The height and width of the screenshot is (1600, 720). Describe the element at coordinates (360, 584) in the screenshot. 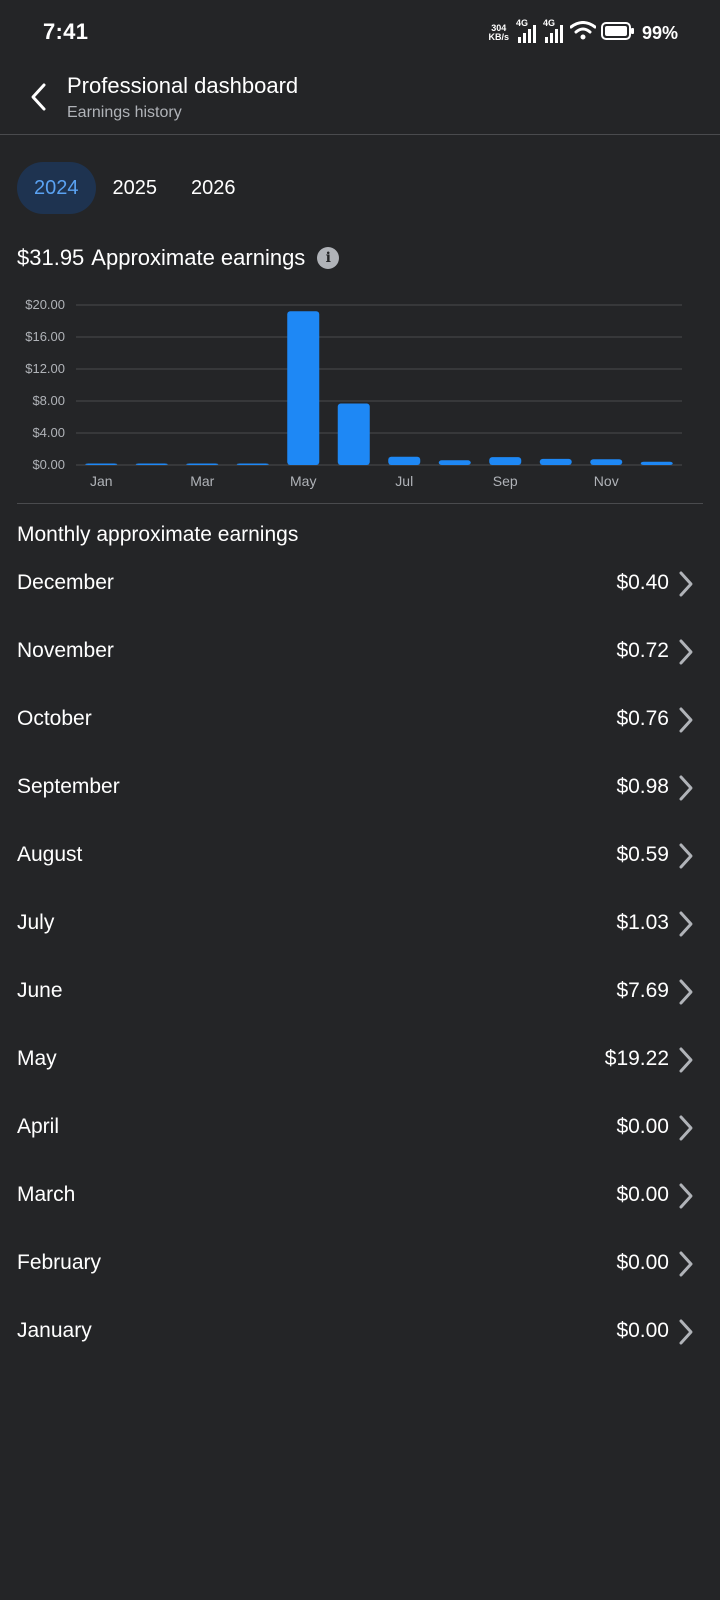

I see `list-item: December $0.40` at that location.